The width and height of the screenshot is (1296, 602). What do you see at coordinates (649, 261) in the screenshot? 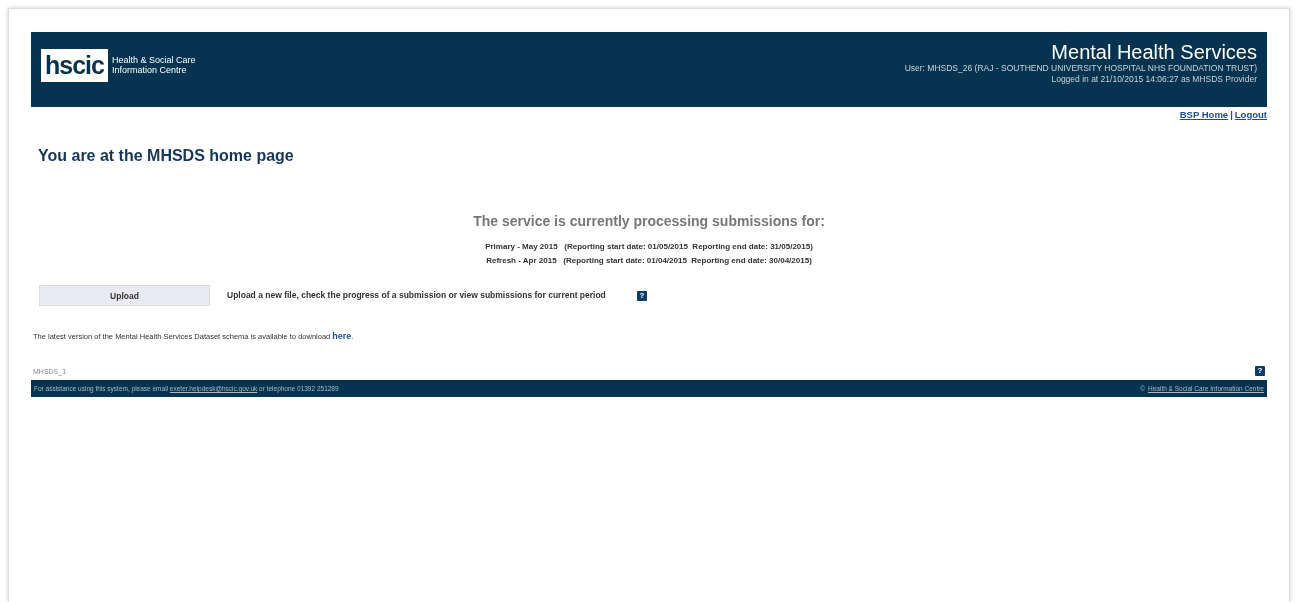
I see `period-line: Refresh - Apr 2015 (Reporting start date: 01/04/2015 Reporting end date: 30/04/2015)` at bounding box center [649, 261].